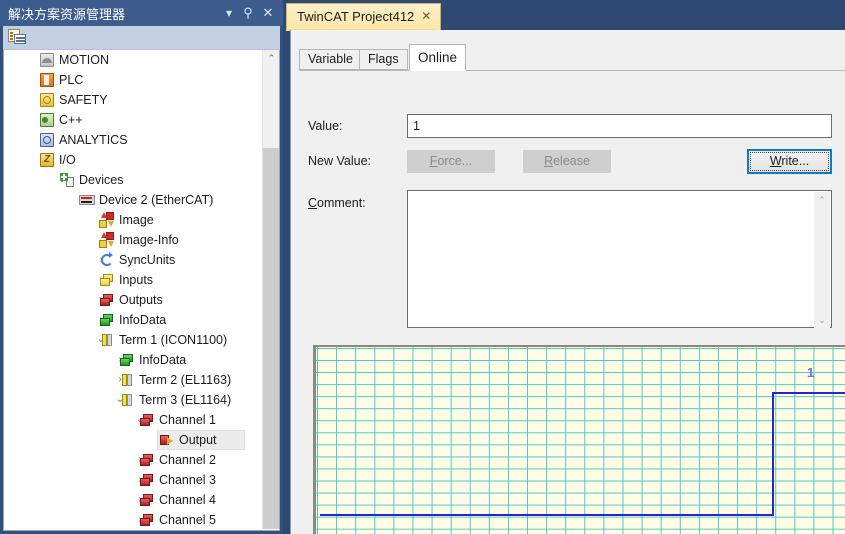  I want to click on tree-item-term-3-el1164: ⌄ Term 3 (EL1164), so click(133, 400).